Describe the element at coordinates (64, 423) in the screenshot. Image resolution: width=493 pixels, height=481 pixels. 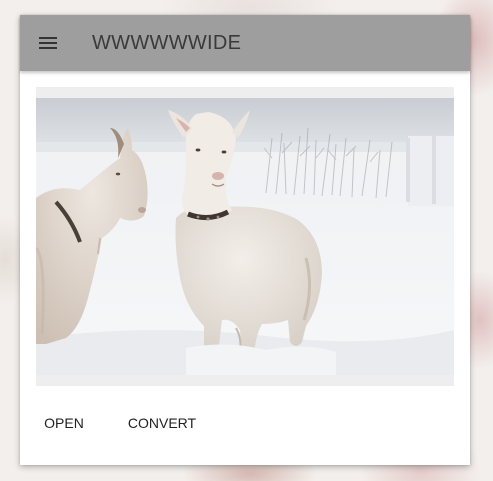
I see `open-button: OPEN` at that location.